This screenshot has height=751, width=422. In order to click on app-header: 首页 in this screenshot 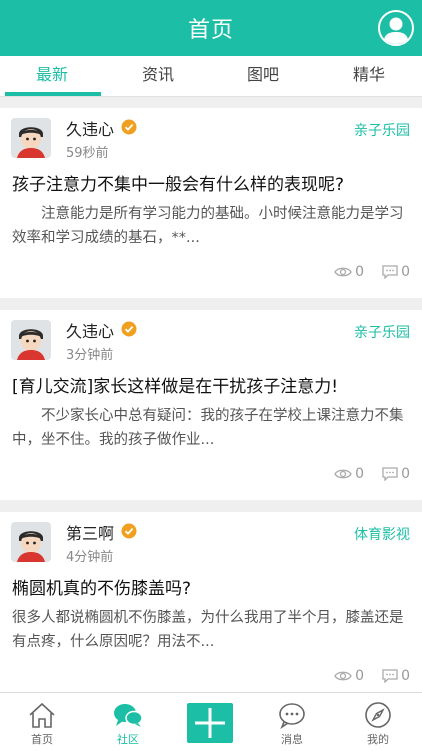, I will do `click(211, 28)`.